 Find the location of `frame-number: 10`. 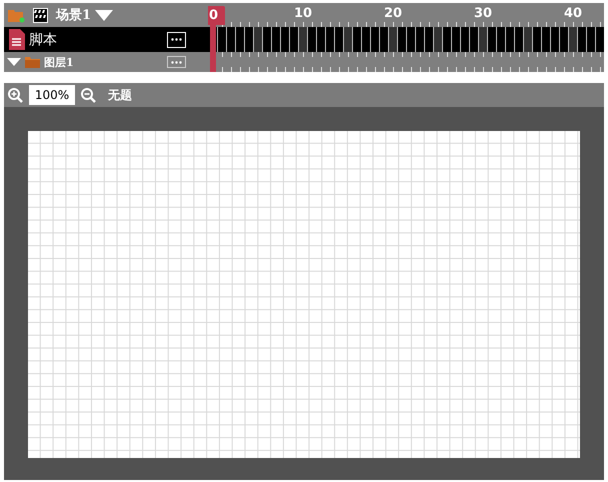

frame-number: 10 is located at coordinates (303, 13).